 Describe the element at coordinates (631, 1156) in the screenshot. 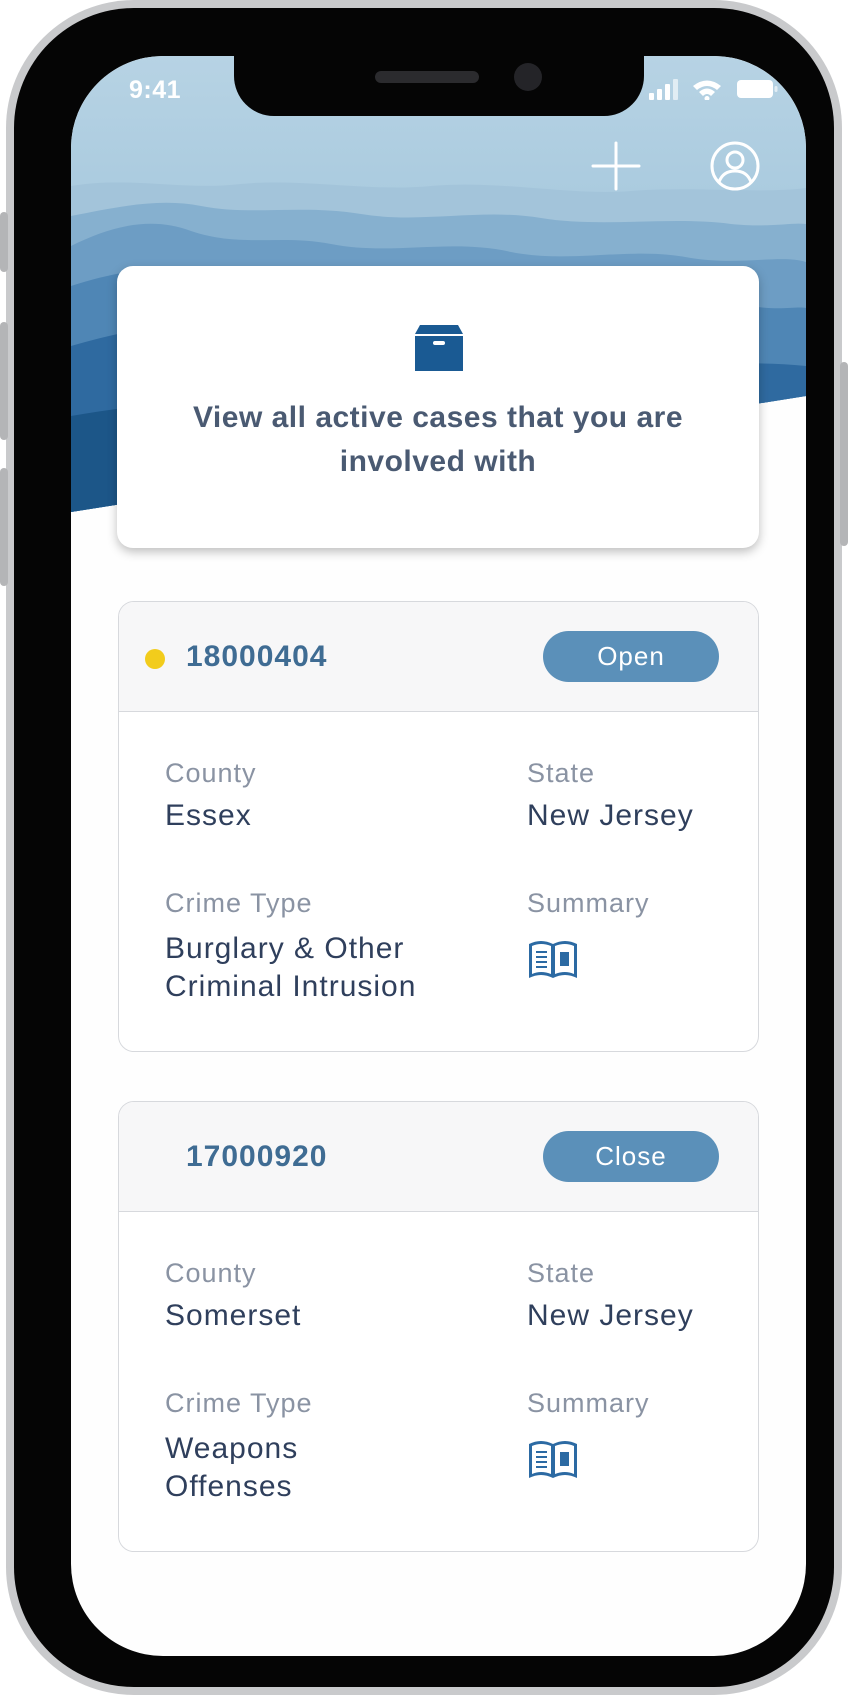

I see `case-status-button: Close` at that location.